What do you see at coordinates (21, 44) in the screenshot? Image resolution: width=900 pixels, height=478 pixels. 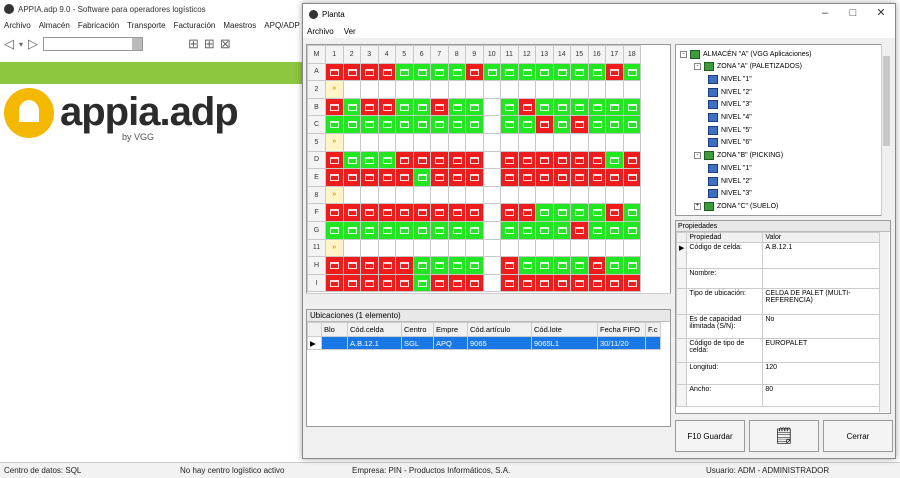 I see `dropdown-icon: ▾` at bounding box center [21, 44].